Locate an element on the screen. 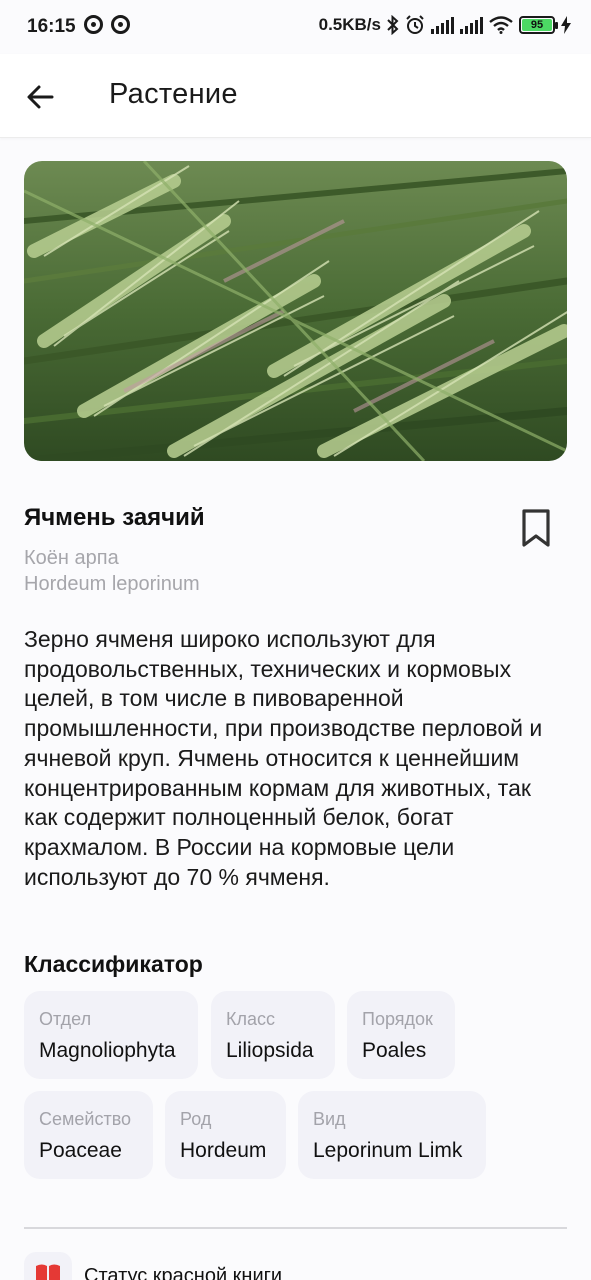 Image resolution: width=591 pixels, height=1280 pixels. status-notification-icons is located at coordinates (107, 24).